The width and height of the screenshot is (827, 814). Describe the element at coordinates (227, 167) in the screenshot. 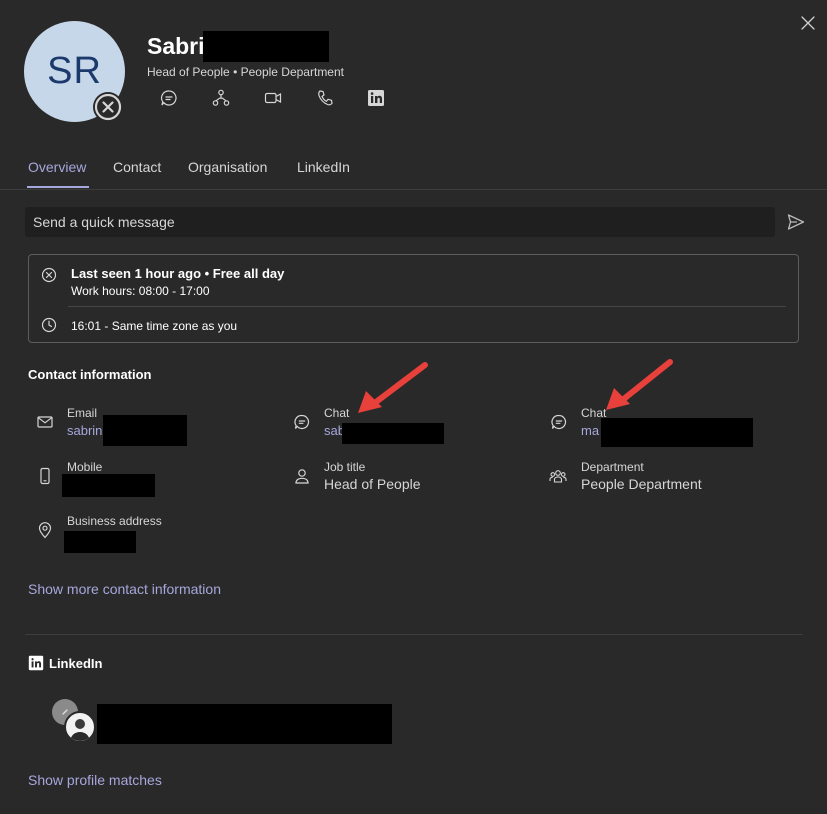

I see `tab-organisation: Organisation` at that location.